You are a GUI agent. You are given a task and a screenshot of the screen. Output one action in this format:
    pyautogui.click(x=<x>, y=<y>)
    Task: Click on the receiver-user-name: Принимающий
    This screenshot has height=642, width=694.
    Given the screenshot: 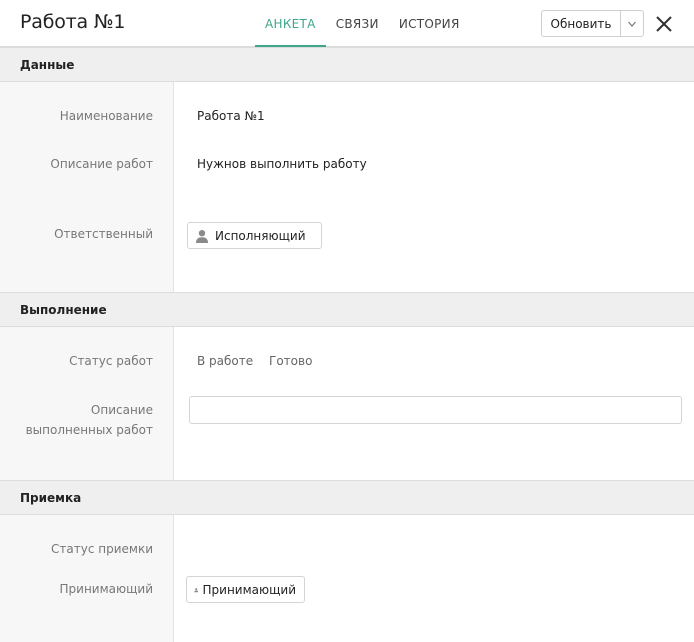 What is the action you would take?
    pyautogui.click(x=249, y=589)
    